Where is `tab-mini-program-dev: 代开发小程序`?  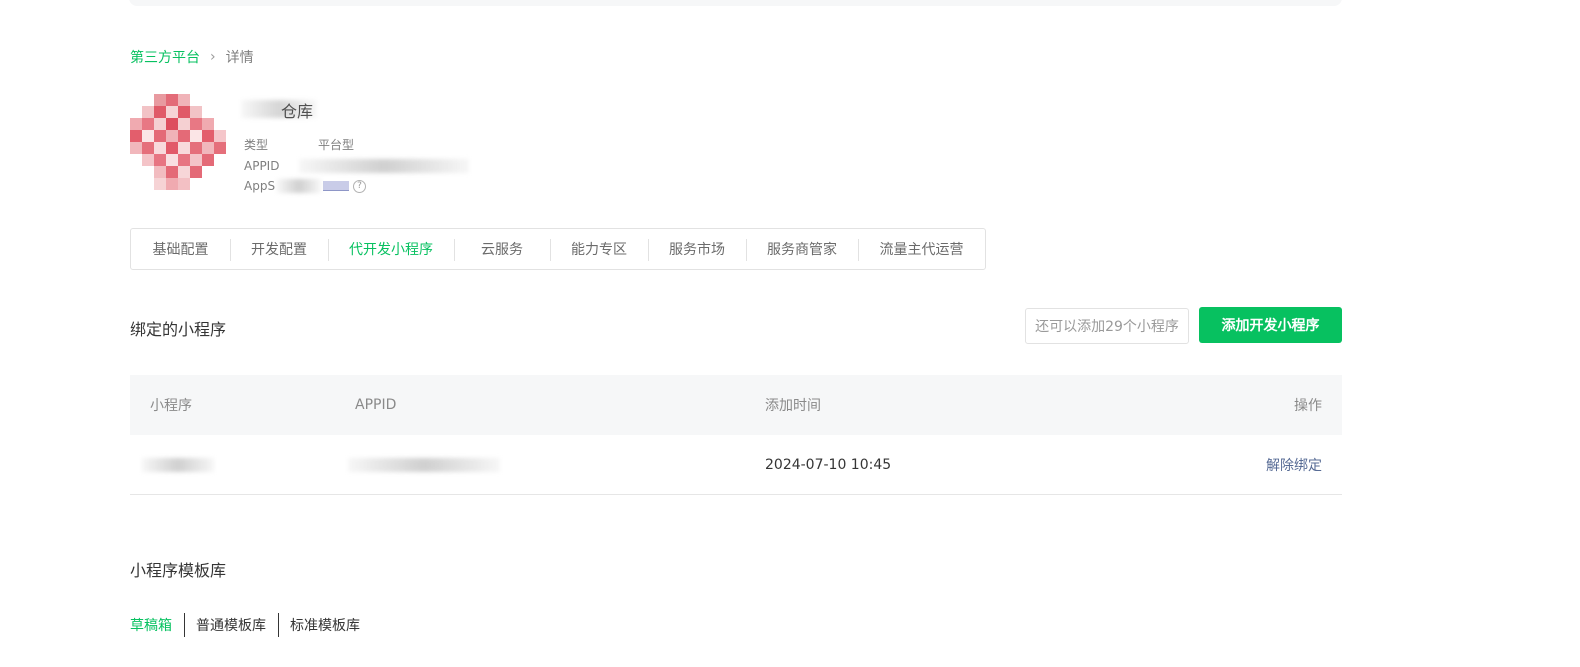
tab-mini-program-dev: 代开发小程序 is located at coordinates (391, 249).